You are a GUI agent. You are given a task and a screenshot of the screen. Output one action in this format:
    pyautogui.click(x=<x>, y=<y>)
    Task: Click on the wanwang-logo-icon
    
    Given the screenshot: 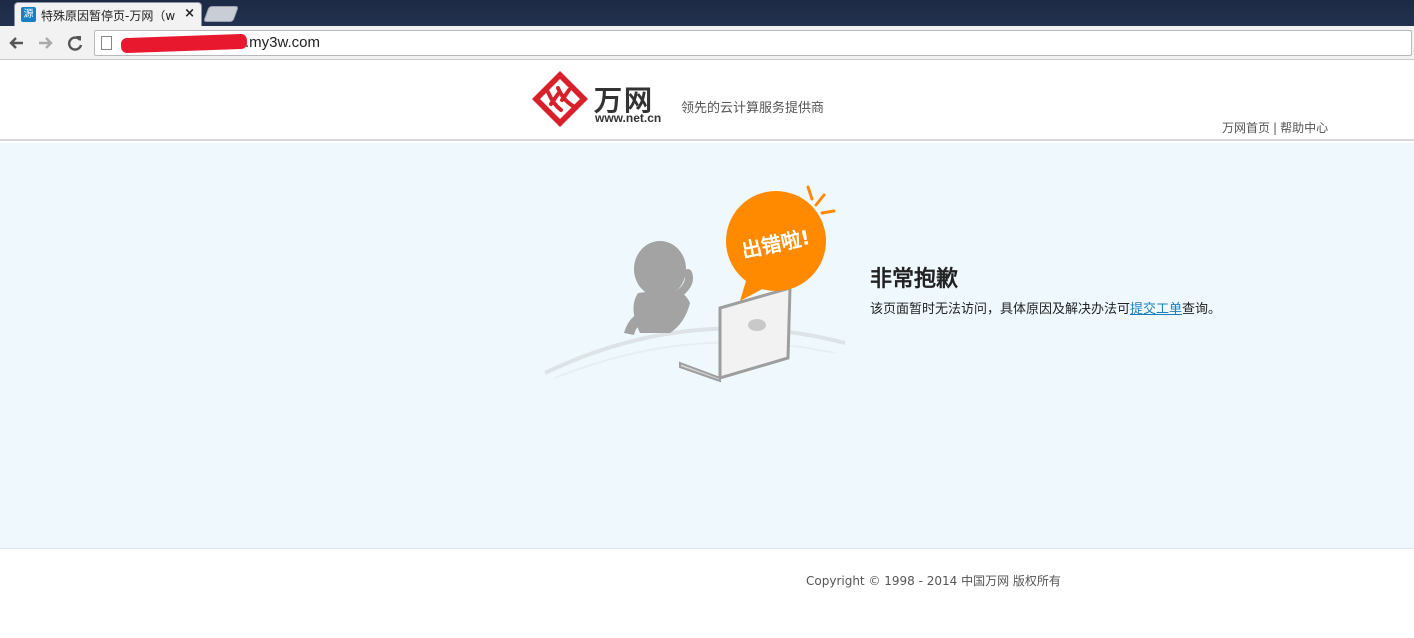 What is the action you would take?
    pyautogui.click(x=560, y=99)
    